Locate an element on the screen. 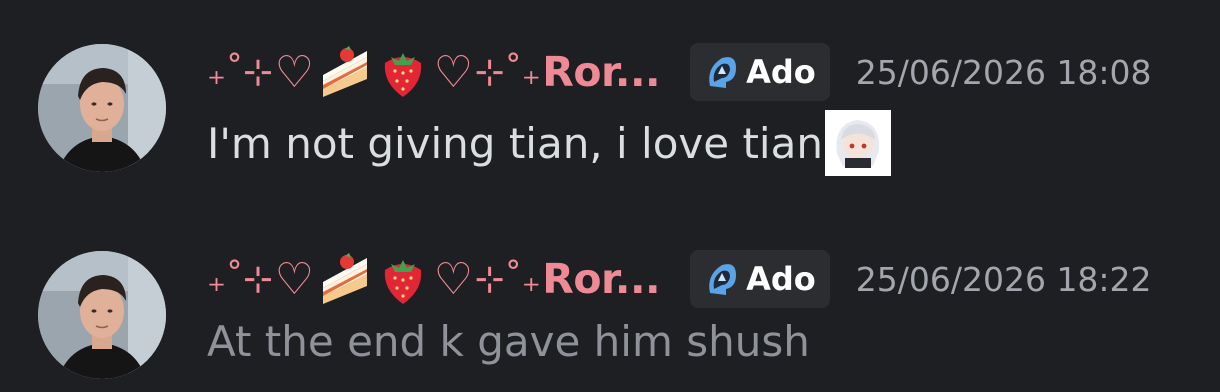  message-text: I'm not giving tian, i love tian is located at coordinates (515, 143).